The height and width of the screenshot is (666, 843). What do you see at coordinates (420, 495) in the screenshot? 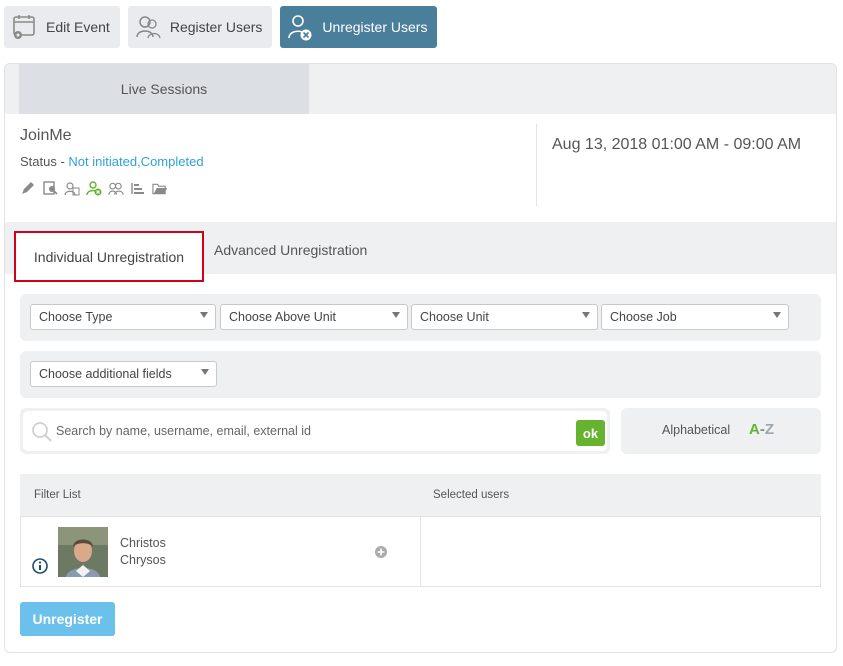
I see `list-header: Filter List Selected users` at bounding box center [420, 495].